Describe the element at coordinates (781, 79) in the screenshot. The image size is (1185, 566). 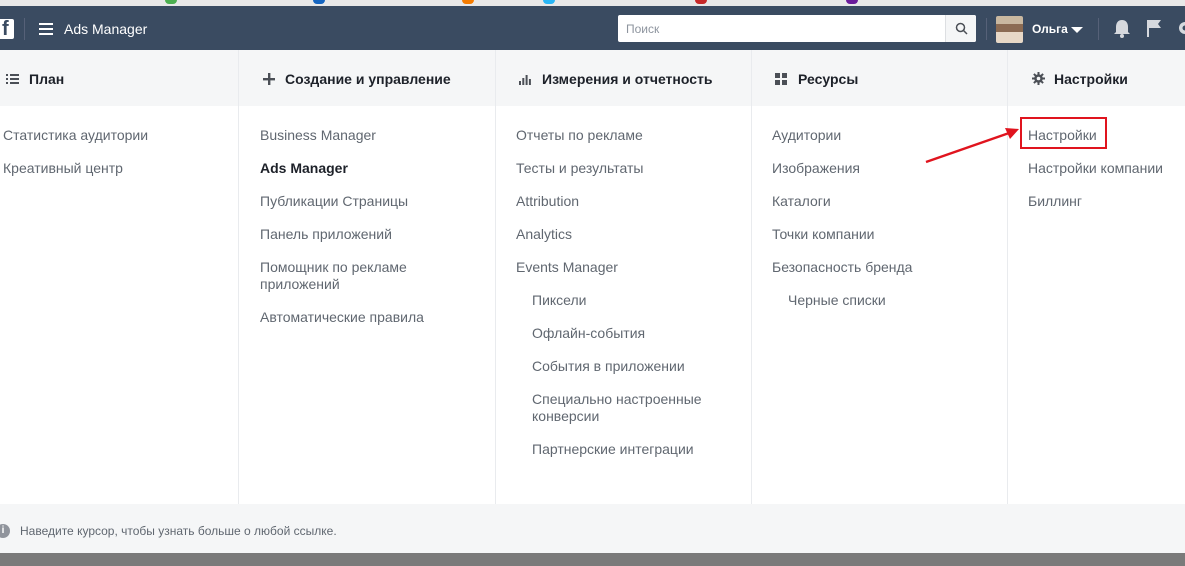
I see `grid-icon` at that location.